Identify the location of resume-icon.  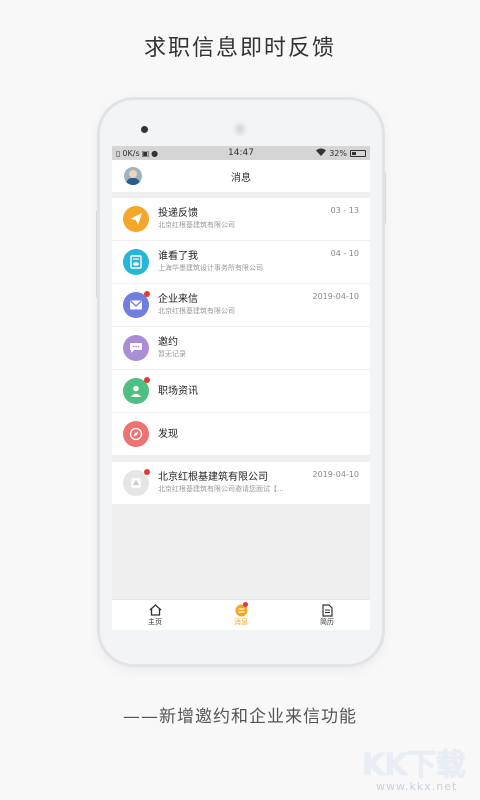
(327, 610).